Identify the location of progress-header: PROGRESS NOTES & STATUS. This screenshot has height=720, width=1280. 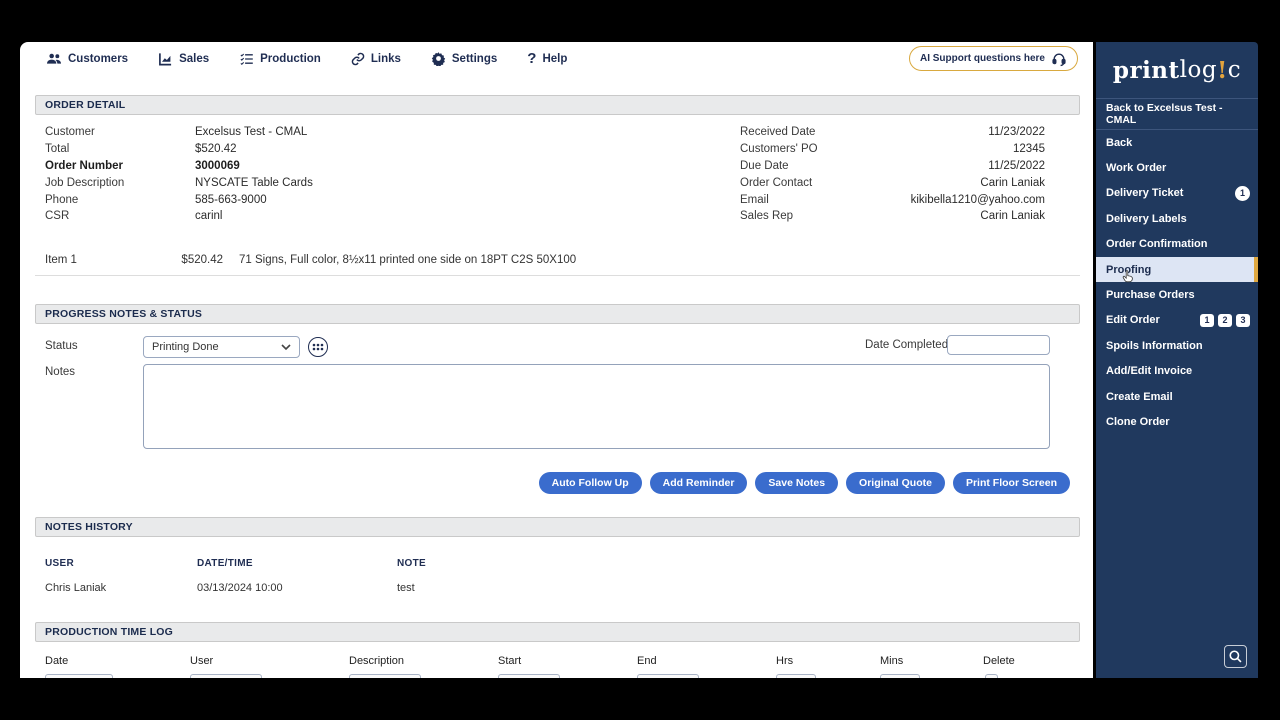
(557, 314).